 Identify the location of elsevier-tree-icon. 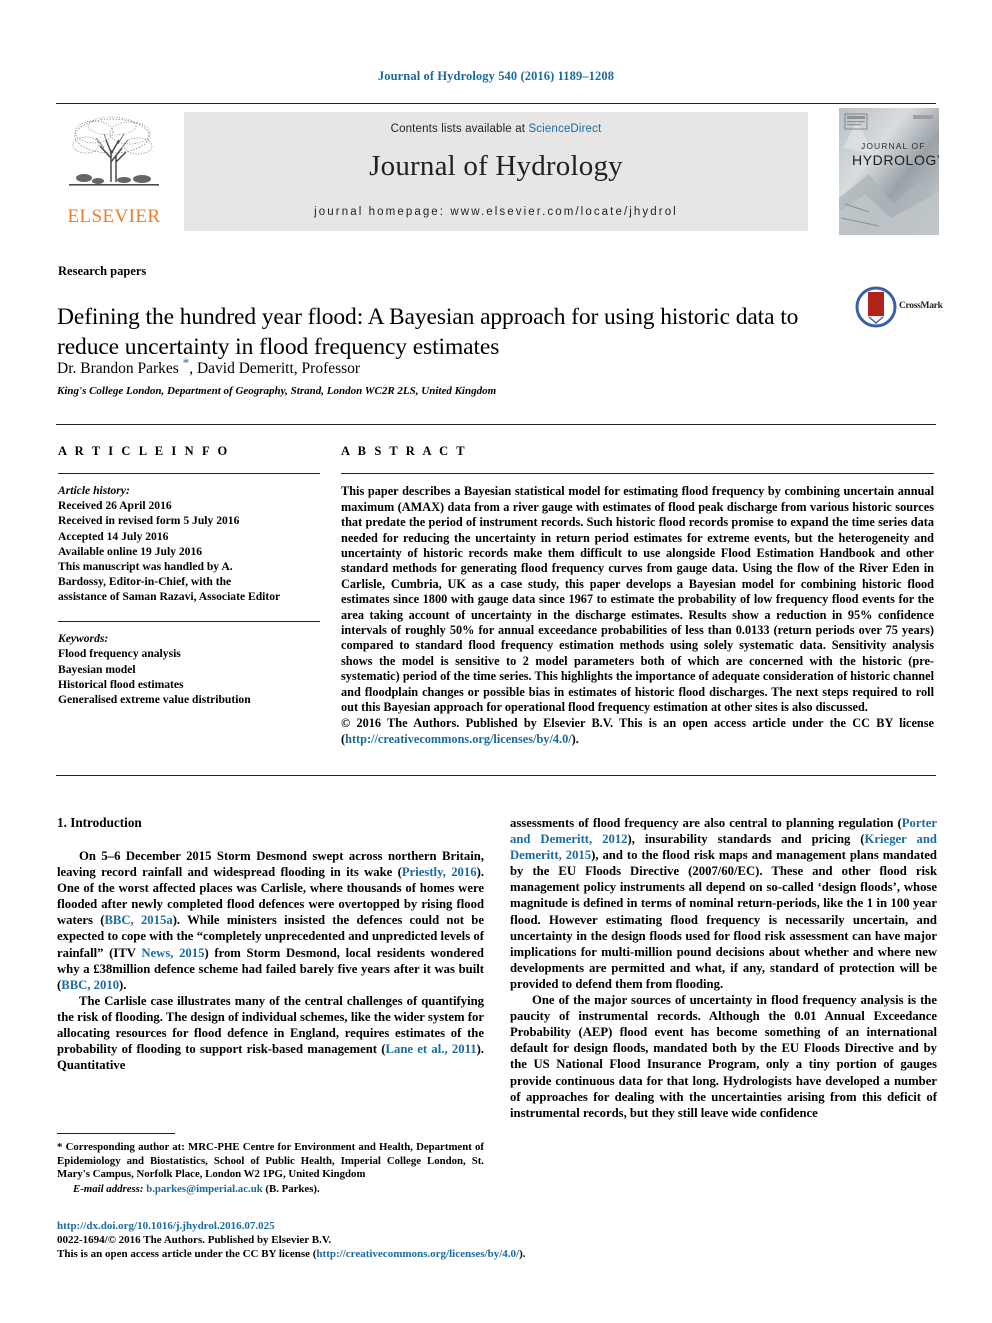
(114, 156).